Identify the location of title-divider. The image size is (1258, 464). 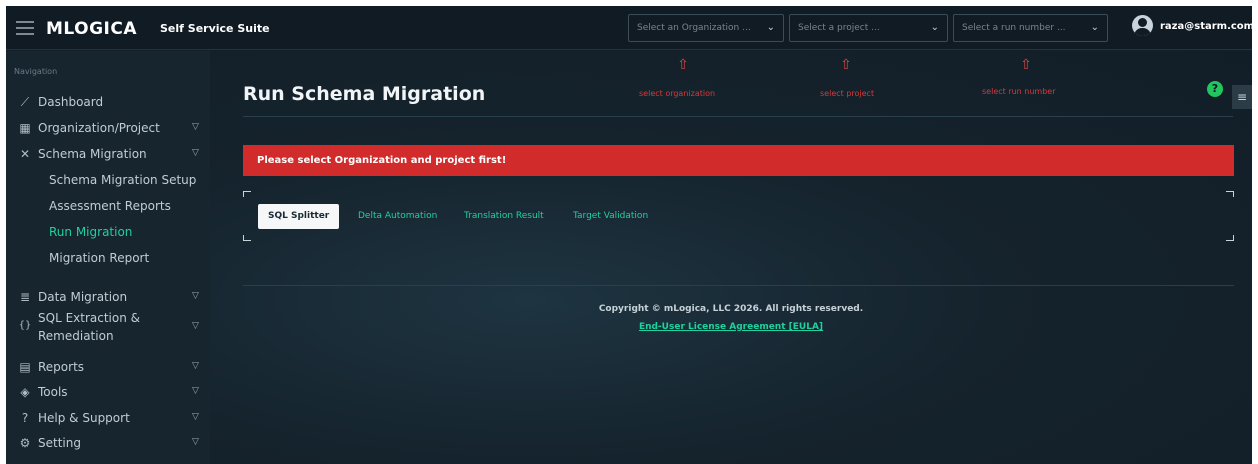
(738, 116).